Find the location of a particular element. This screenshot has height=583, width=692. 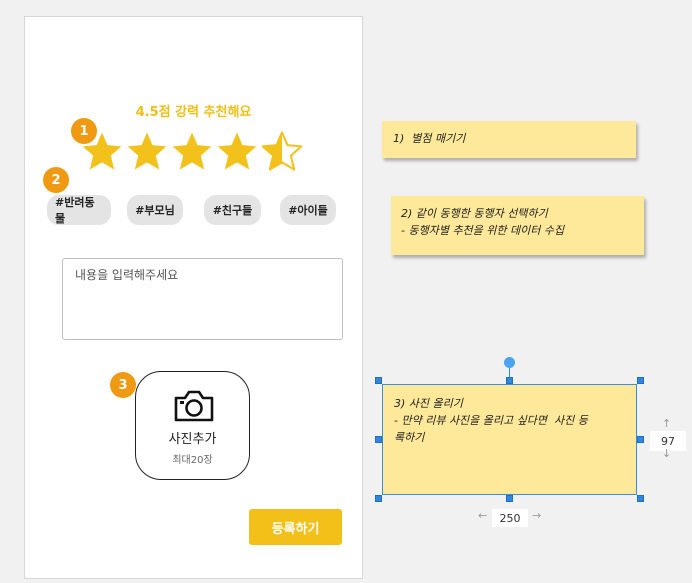

note-line: 2) 같이 동행한 동행자 선택하기 is located at coordinates (474, 213).